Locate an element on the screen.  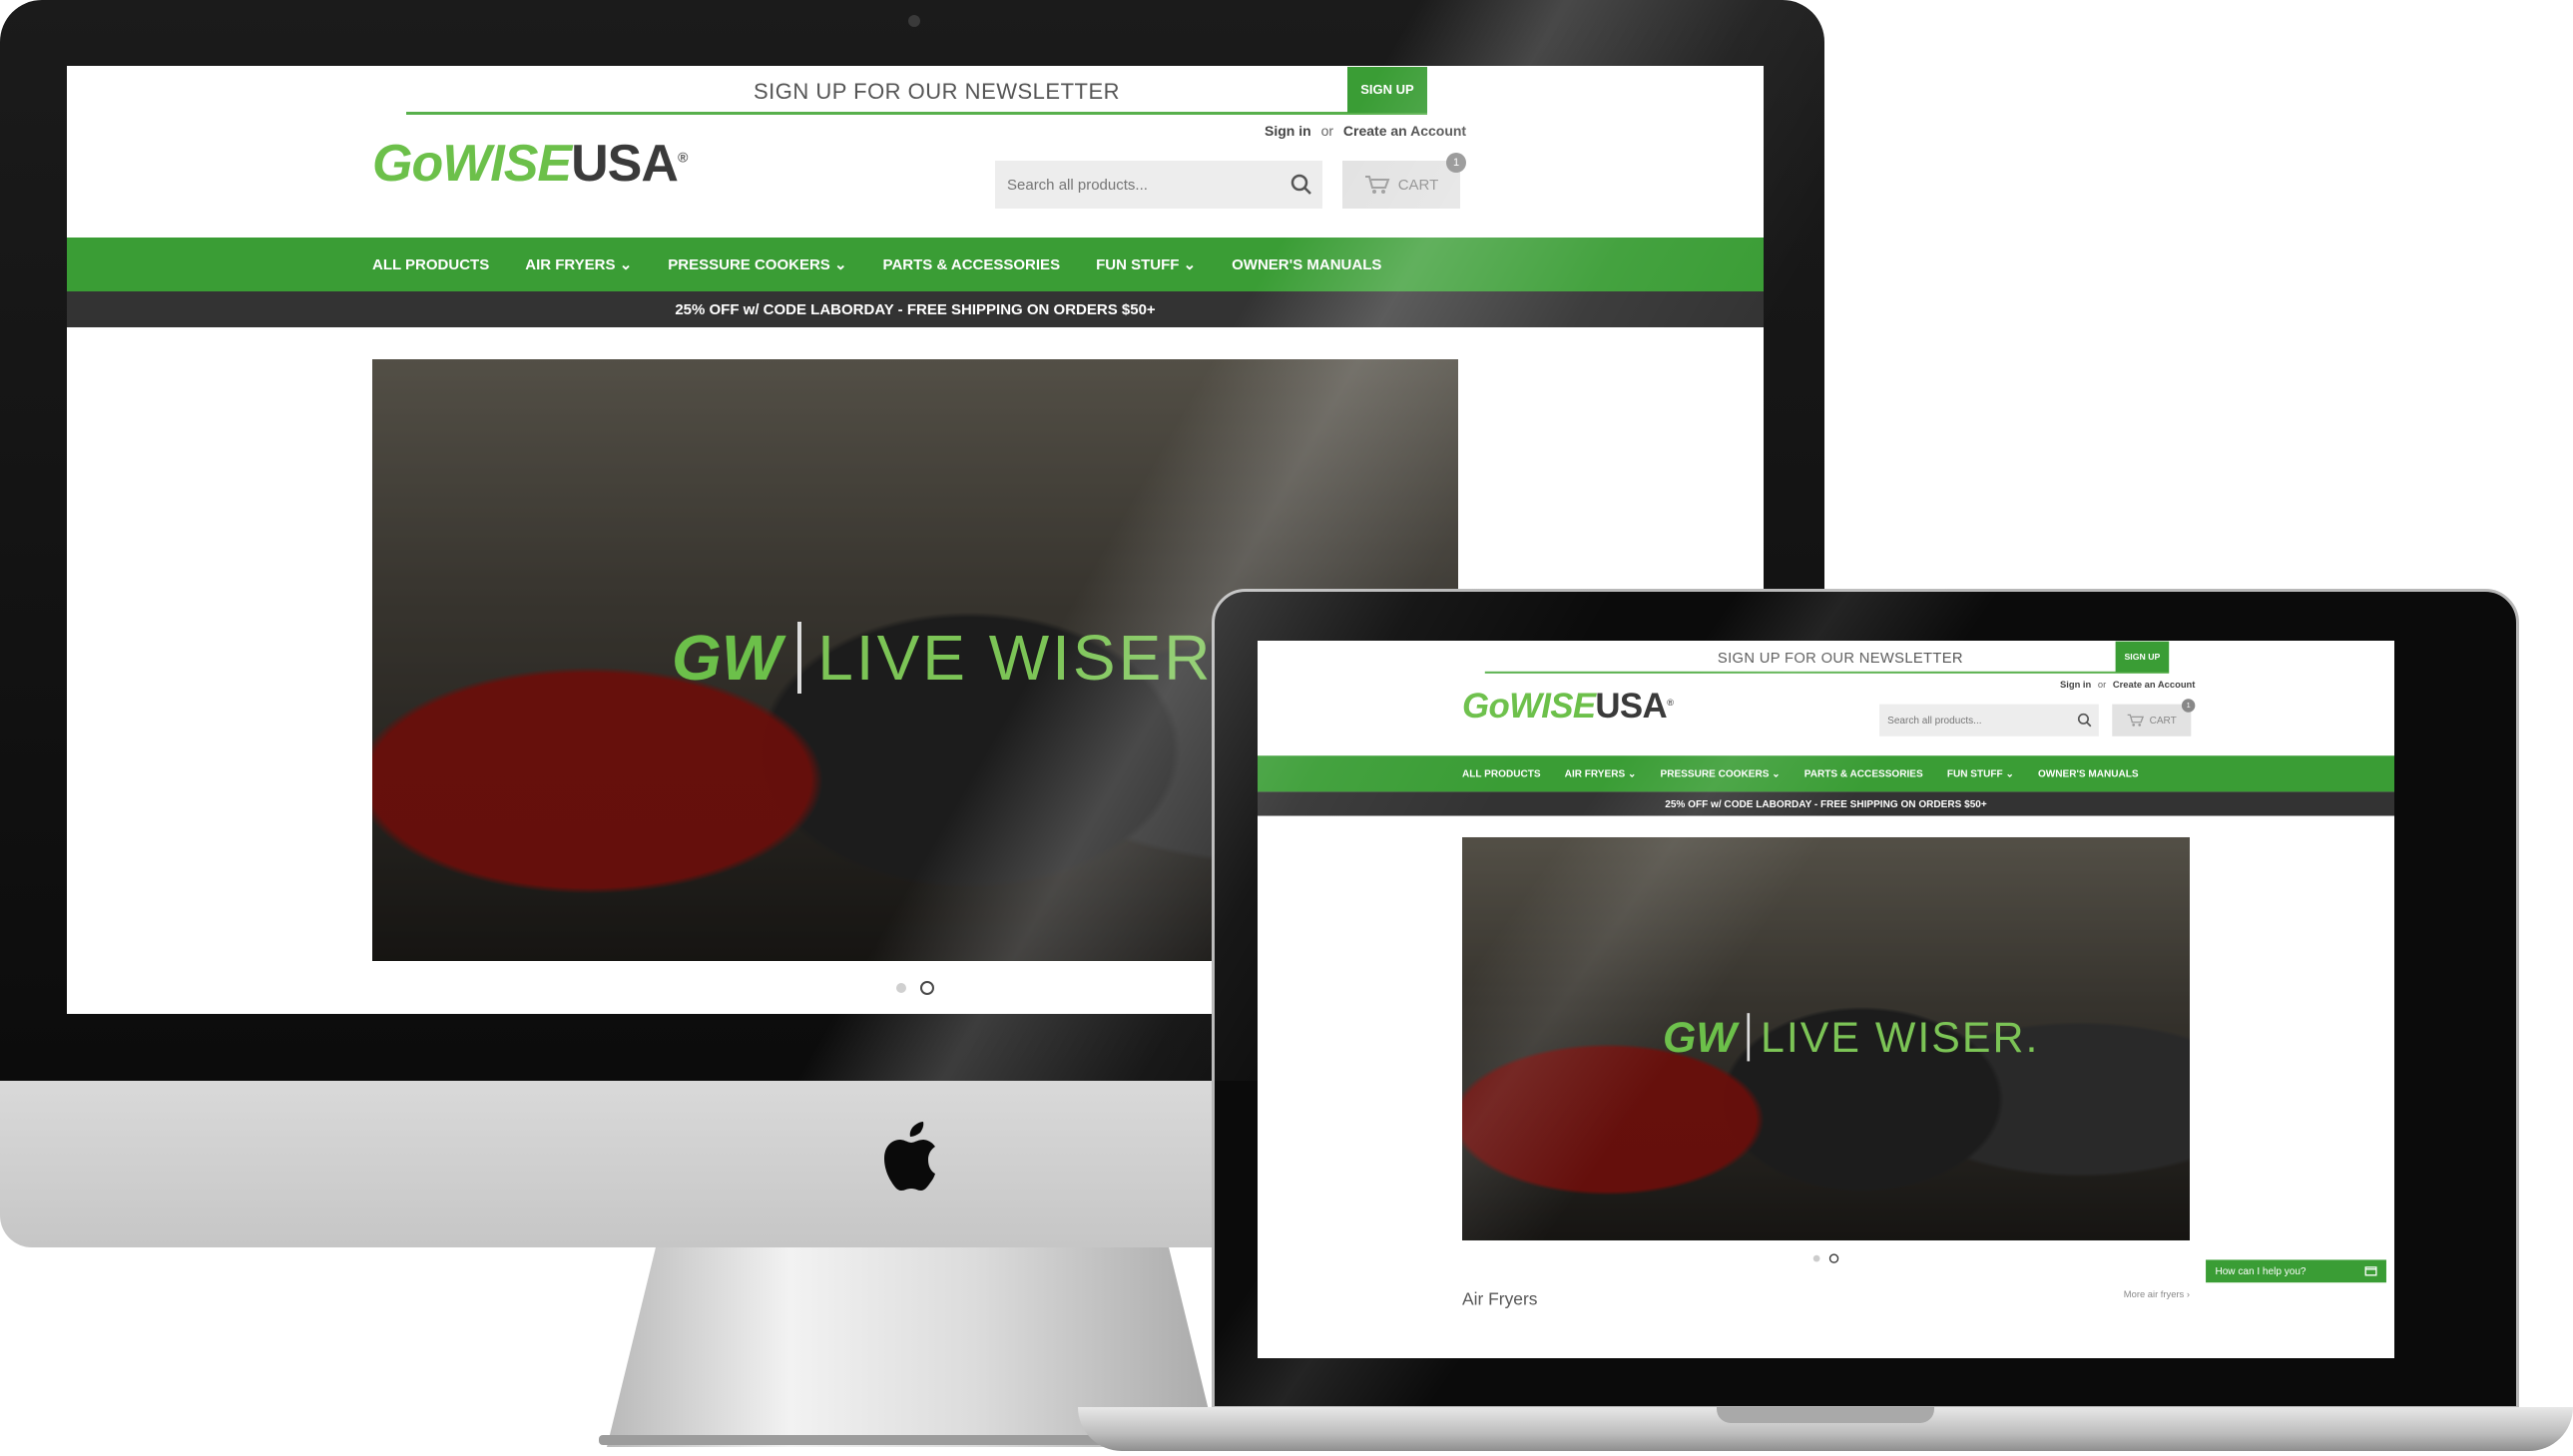
nav-parts-accessories-laptop: PARTS & ACCESSORIES is located at coordinates (1863, 773).